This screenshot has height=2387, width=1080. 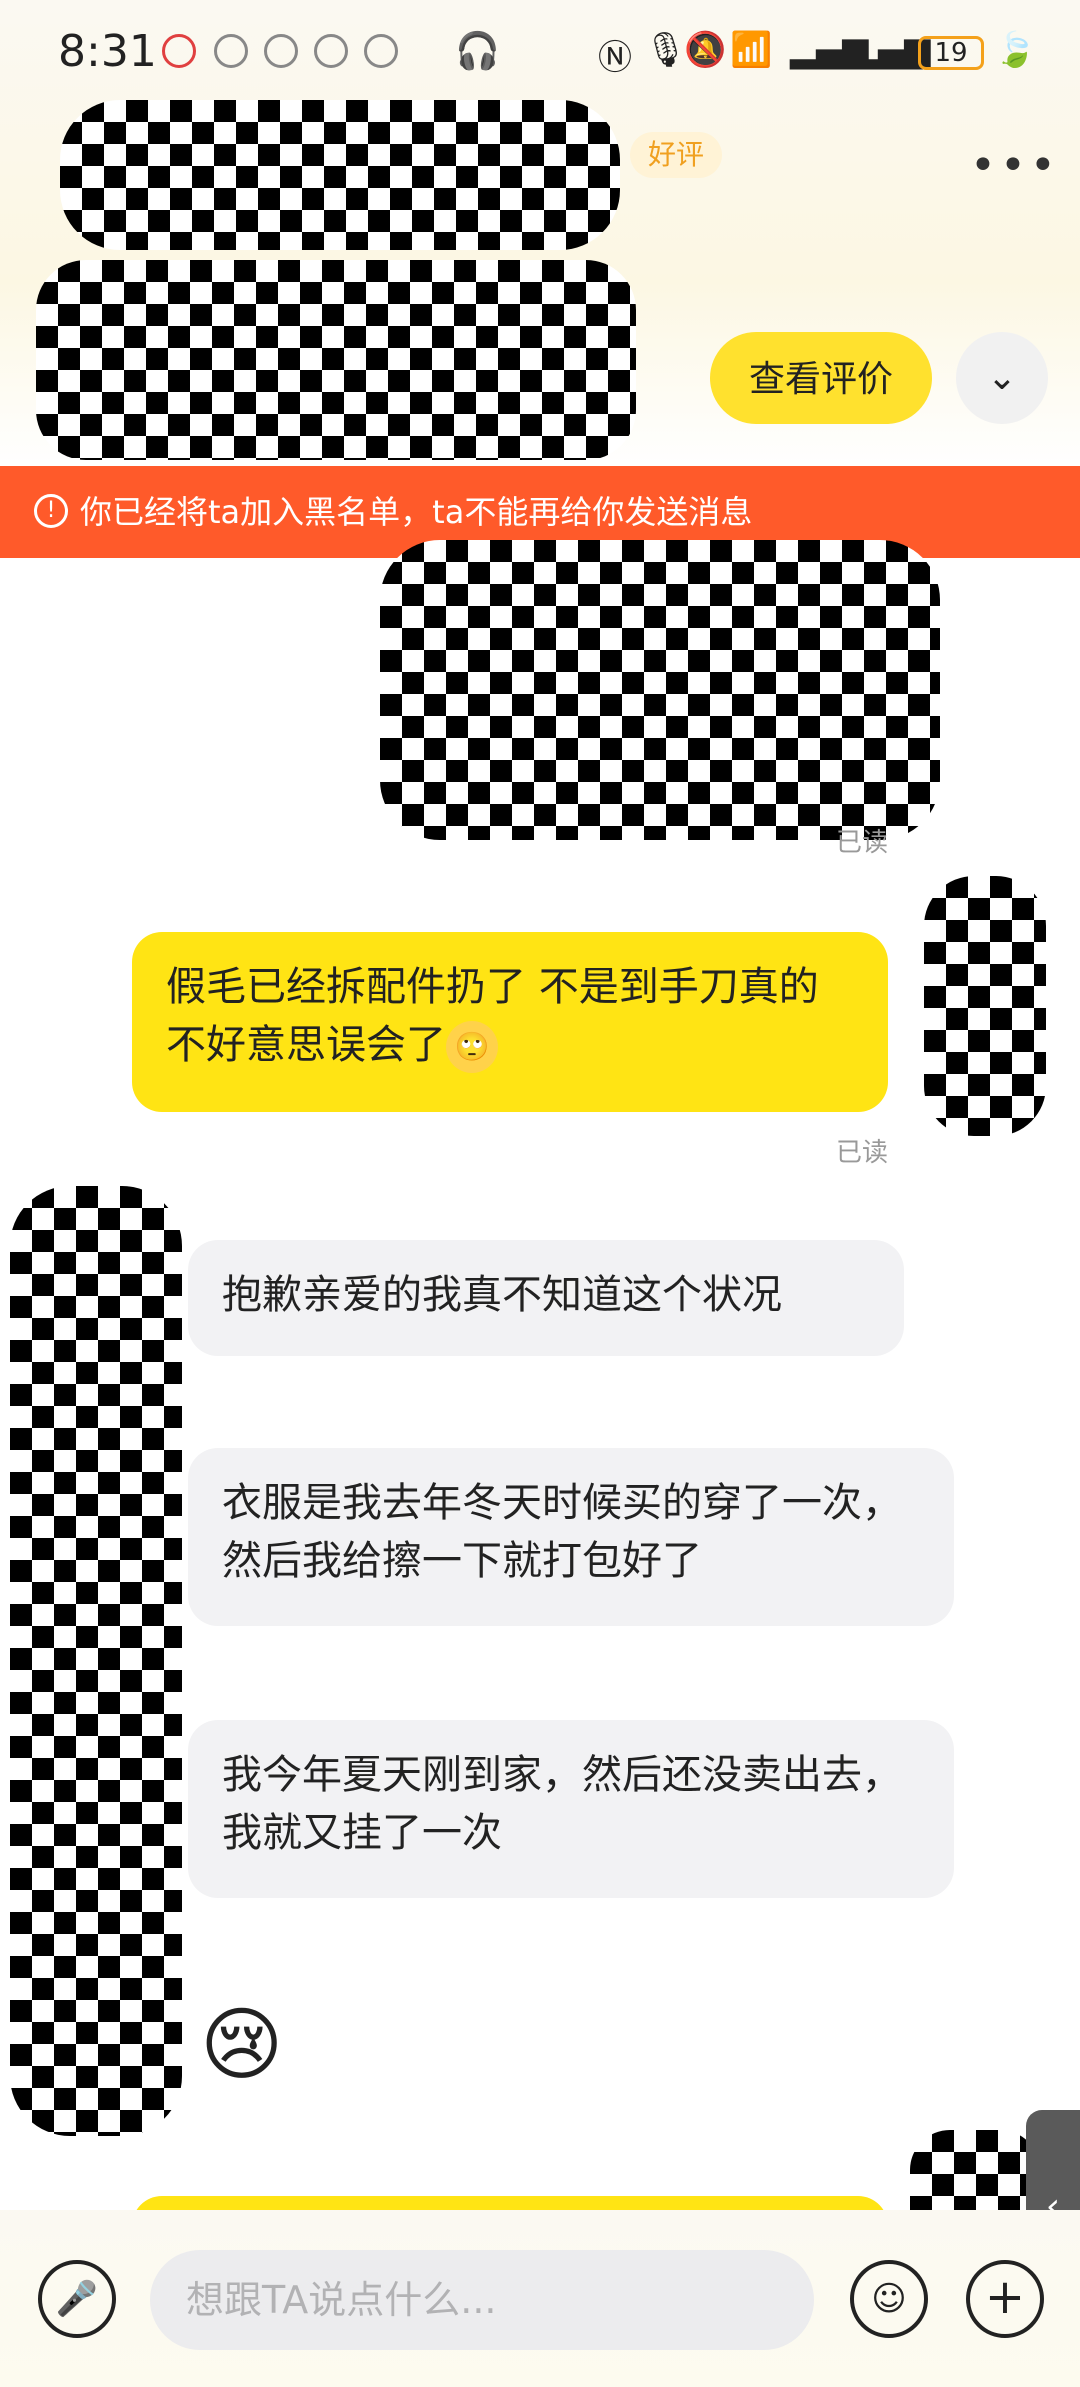 I want to click on rolling-eyes-emoji: 🙄, so click(x=472, y=1047).